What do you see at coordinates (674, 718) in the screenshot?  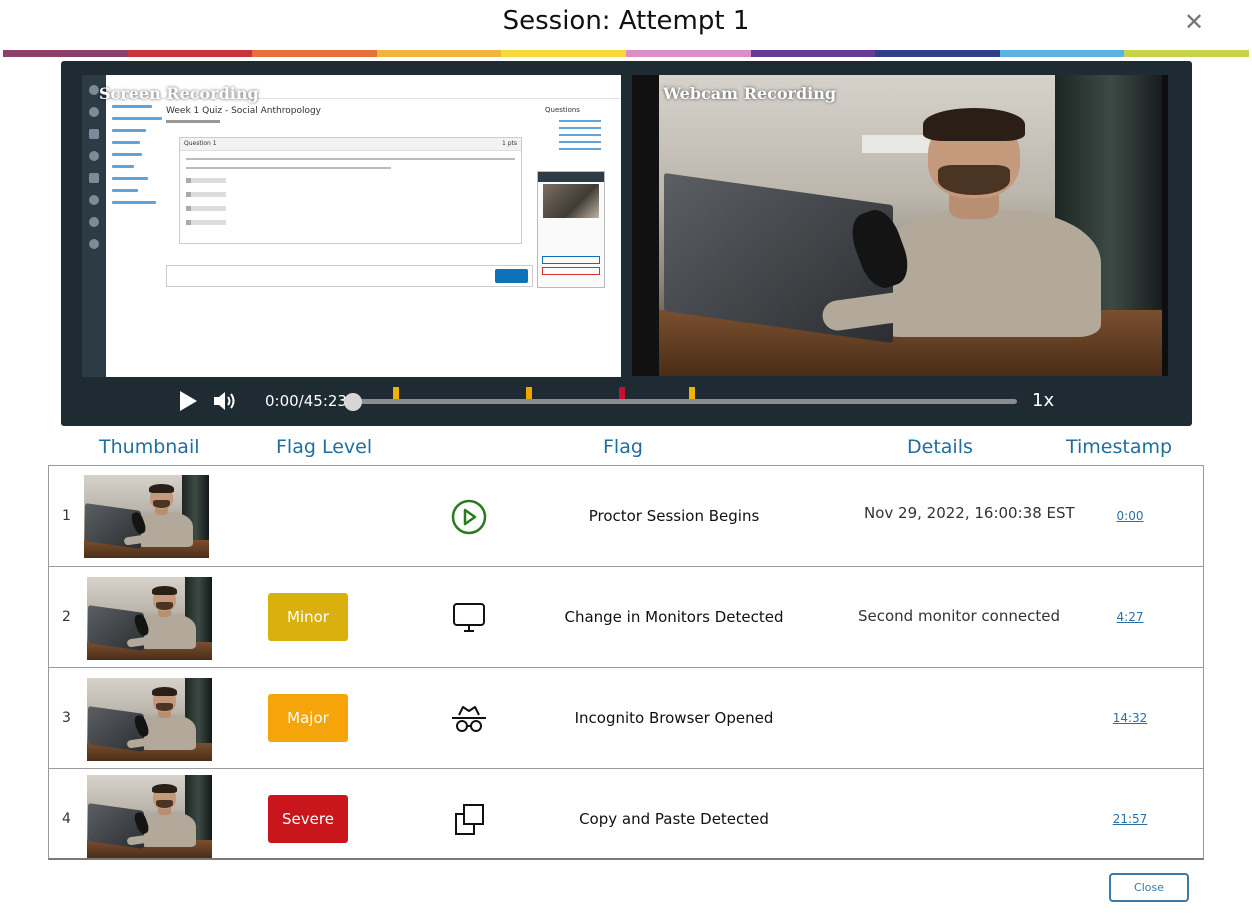 I see `flag-text: Incognito Browser Opened` at bounding box center [674, 718].